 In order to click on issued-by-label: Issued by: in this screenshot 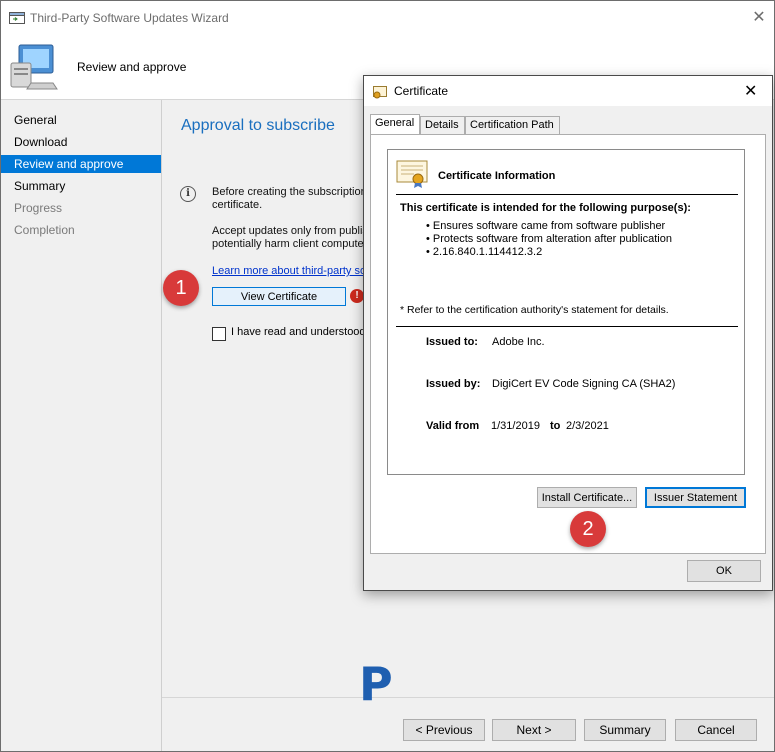, I will do `click(453, 384)`.